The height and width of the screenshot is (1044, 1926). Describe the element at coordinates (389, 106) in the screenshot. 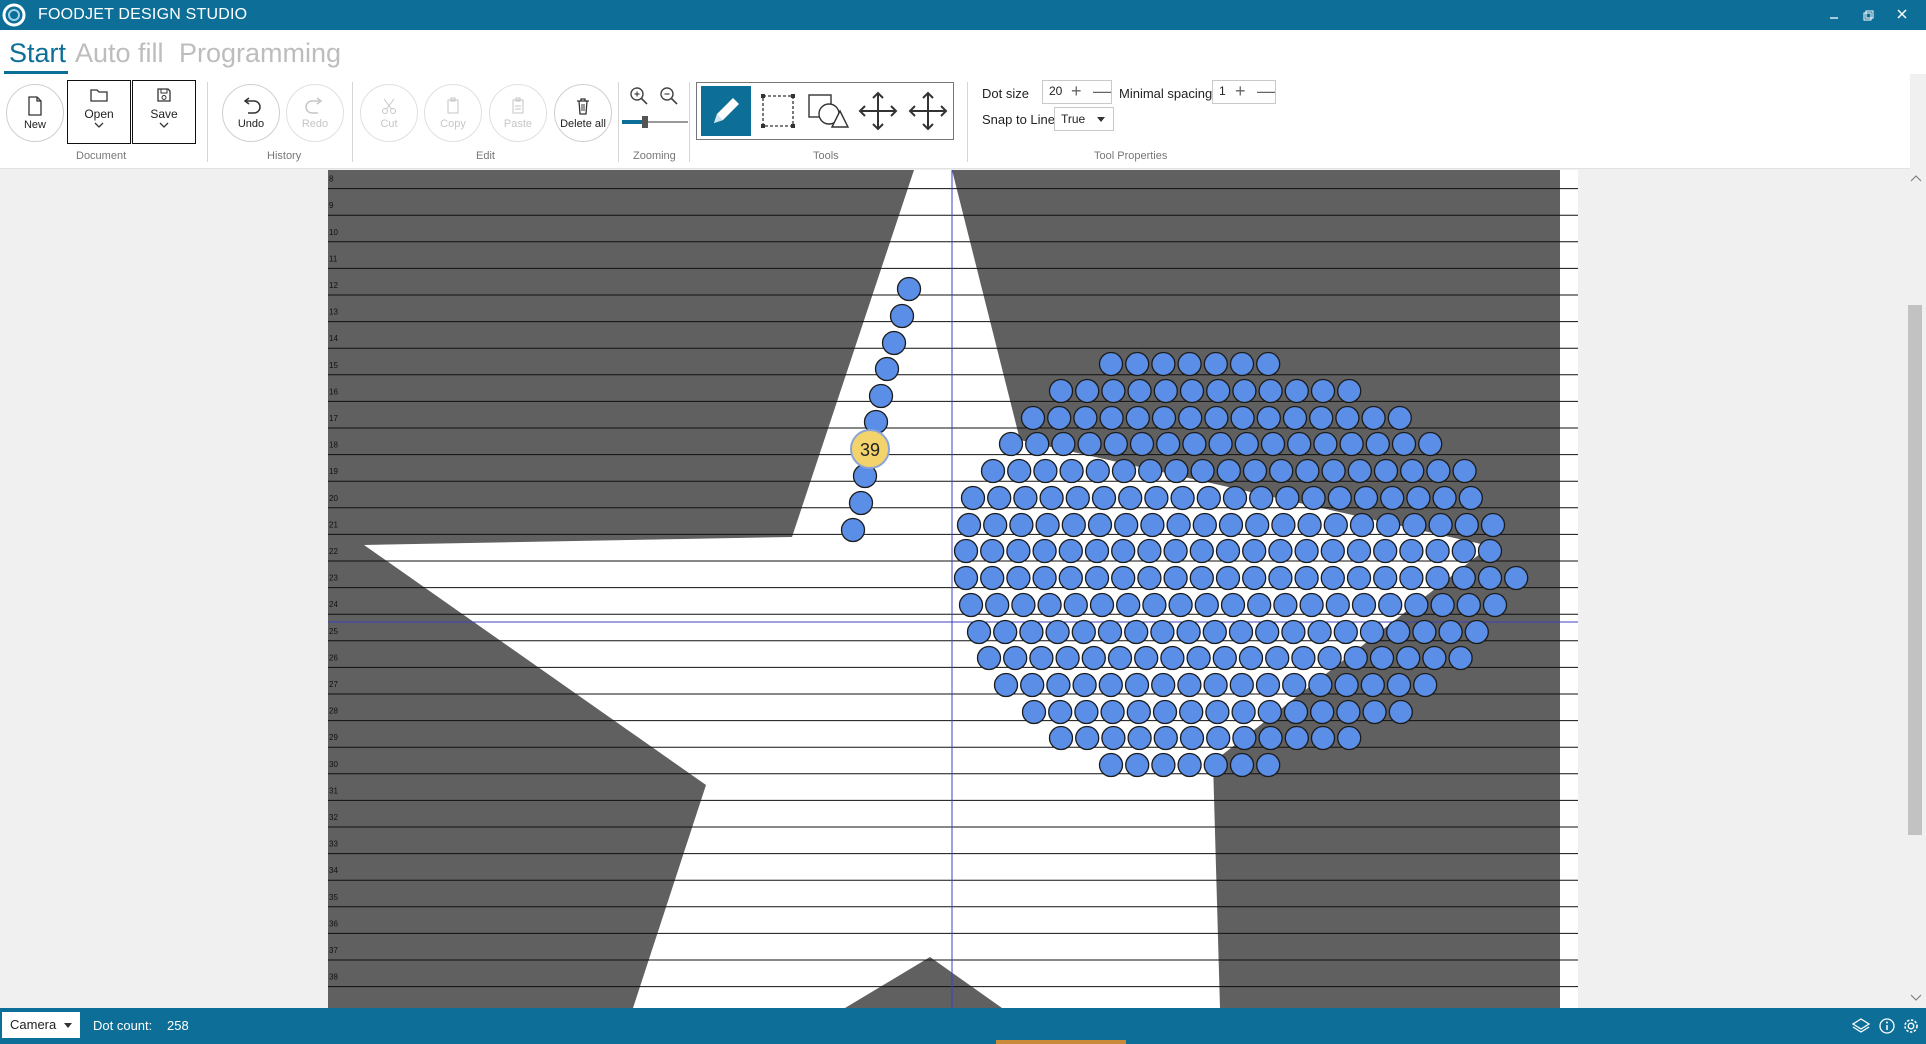

I see `scissors-icon` at that location.